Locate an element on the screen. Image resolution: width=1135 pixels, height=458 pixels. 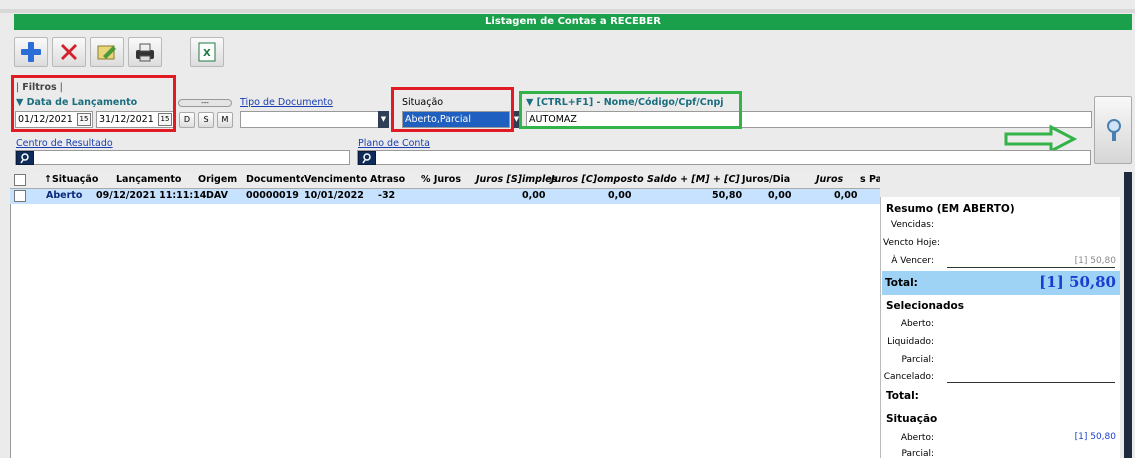
total-value: [1] 50,80 is located at coordinates (1077, 282).